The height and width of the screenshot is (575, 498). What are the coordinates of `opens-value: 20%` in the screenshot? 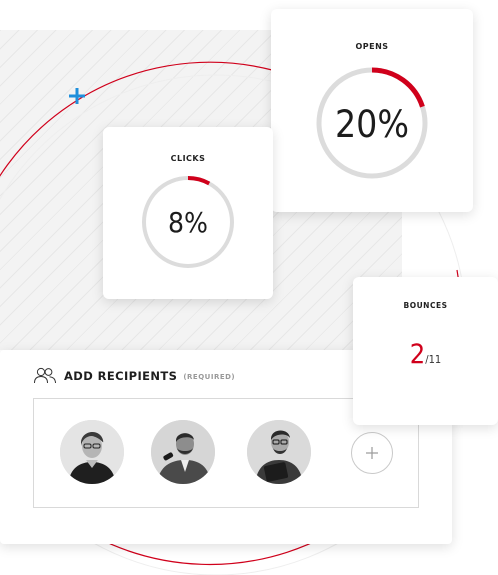 It's located at (372, 124).